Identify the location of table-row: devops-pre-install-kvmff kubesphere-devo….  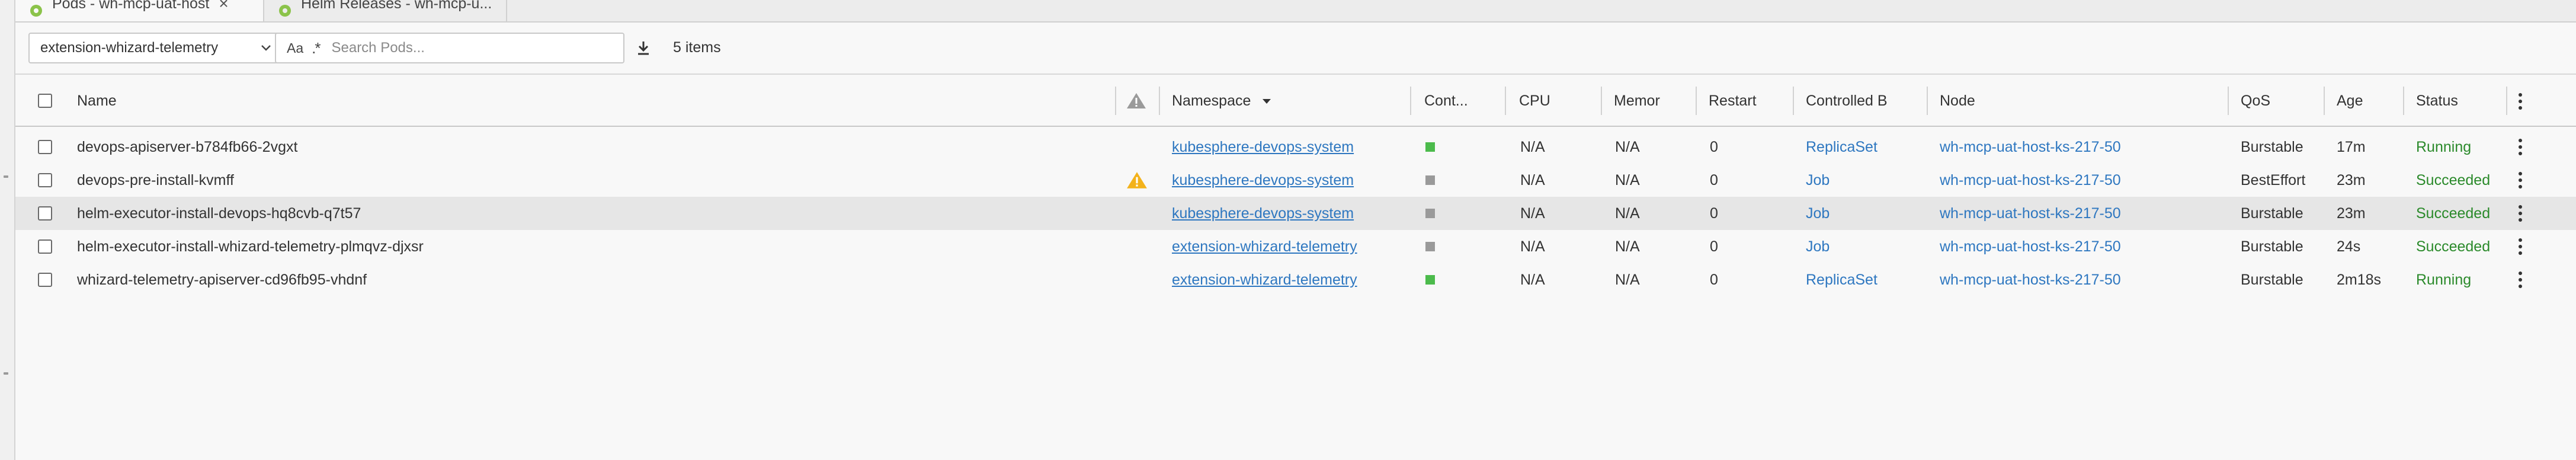
(1295, 181).